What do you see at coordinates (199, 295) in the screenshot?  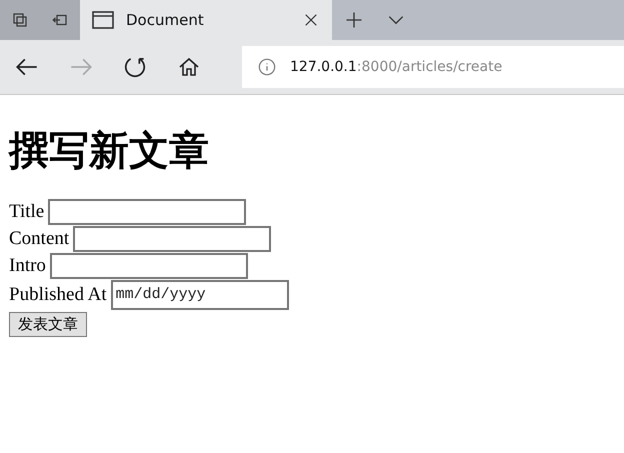 I see `date-field: mm/dd/yyyy` at bounding box center [199, 295].